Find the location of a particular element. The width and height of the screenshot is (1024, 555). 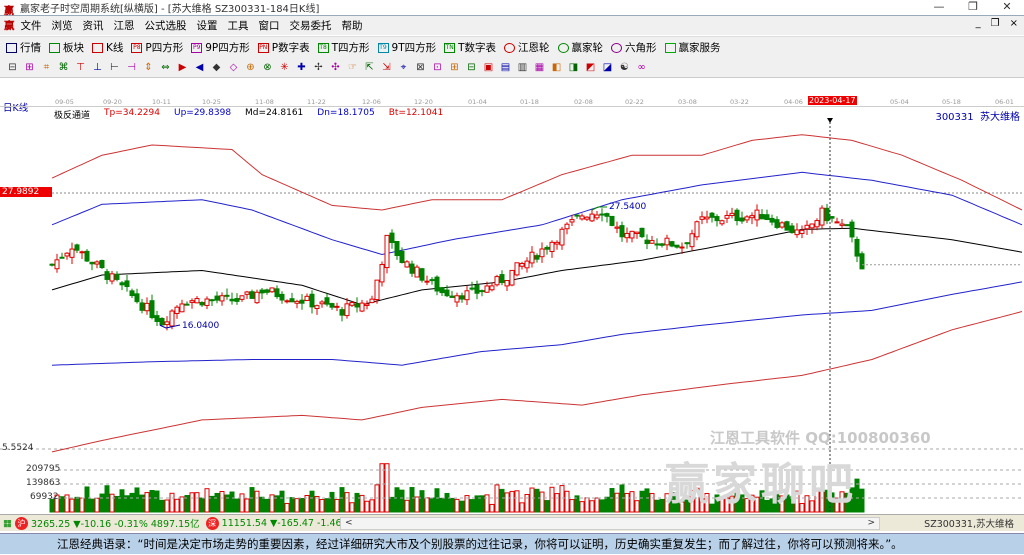

toolbar-pn-button: PN P数字表 is located at coordinates (283, 47).